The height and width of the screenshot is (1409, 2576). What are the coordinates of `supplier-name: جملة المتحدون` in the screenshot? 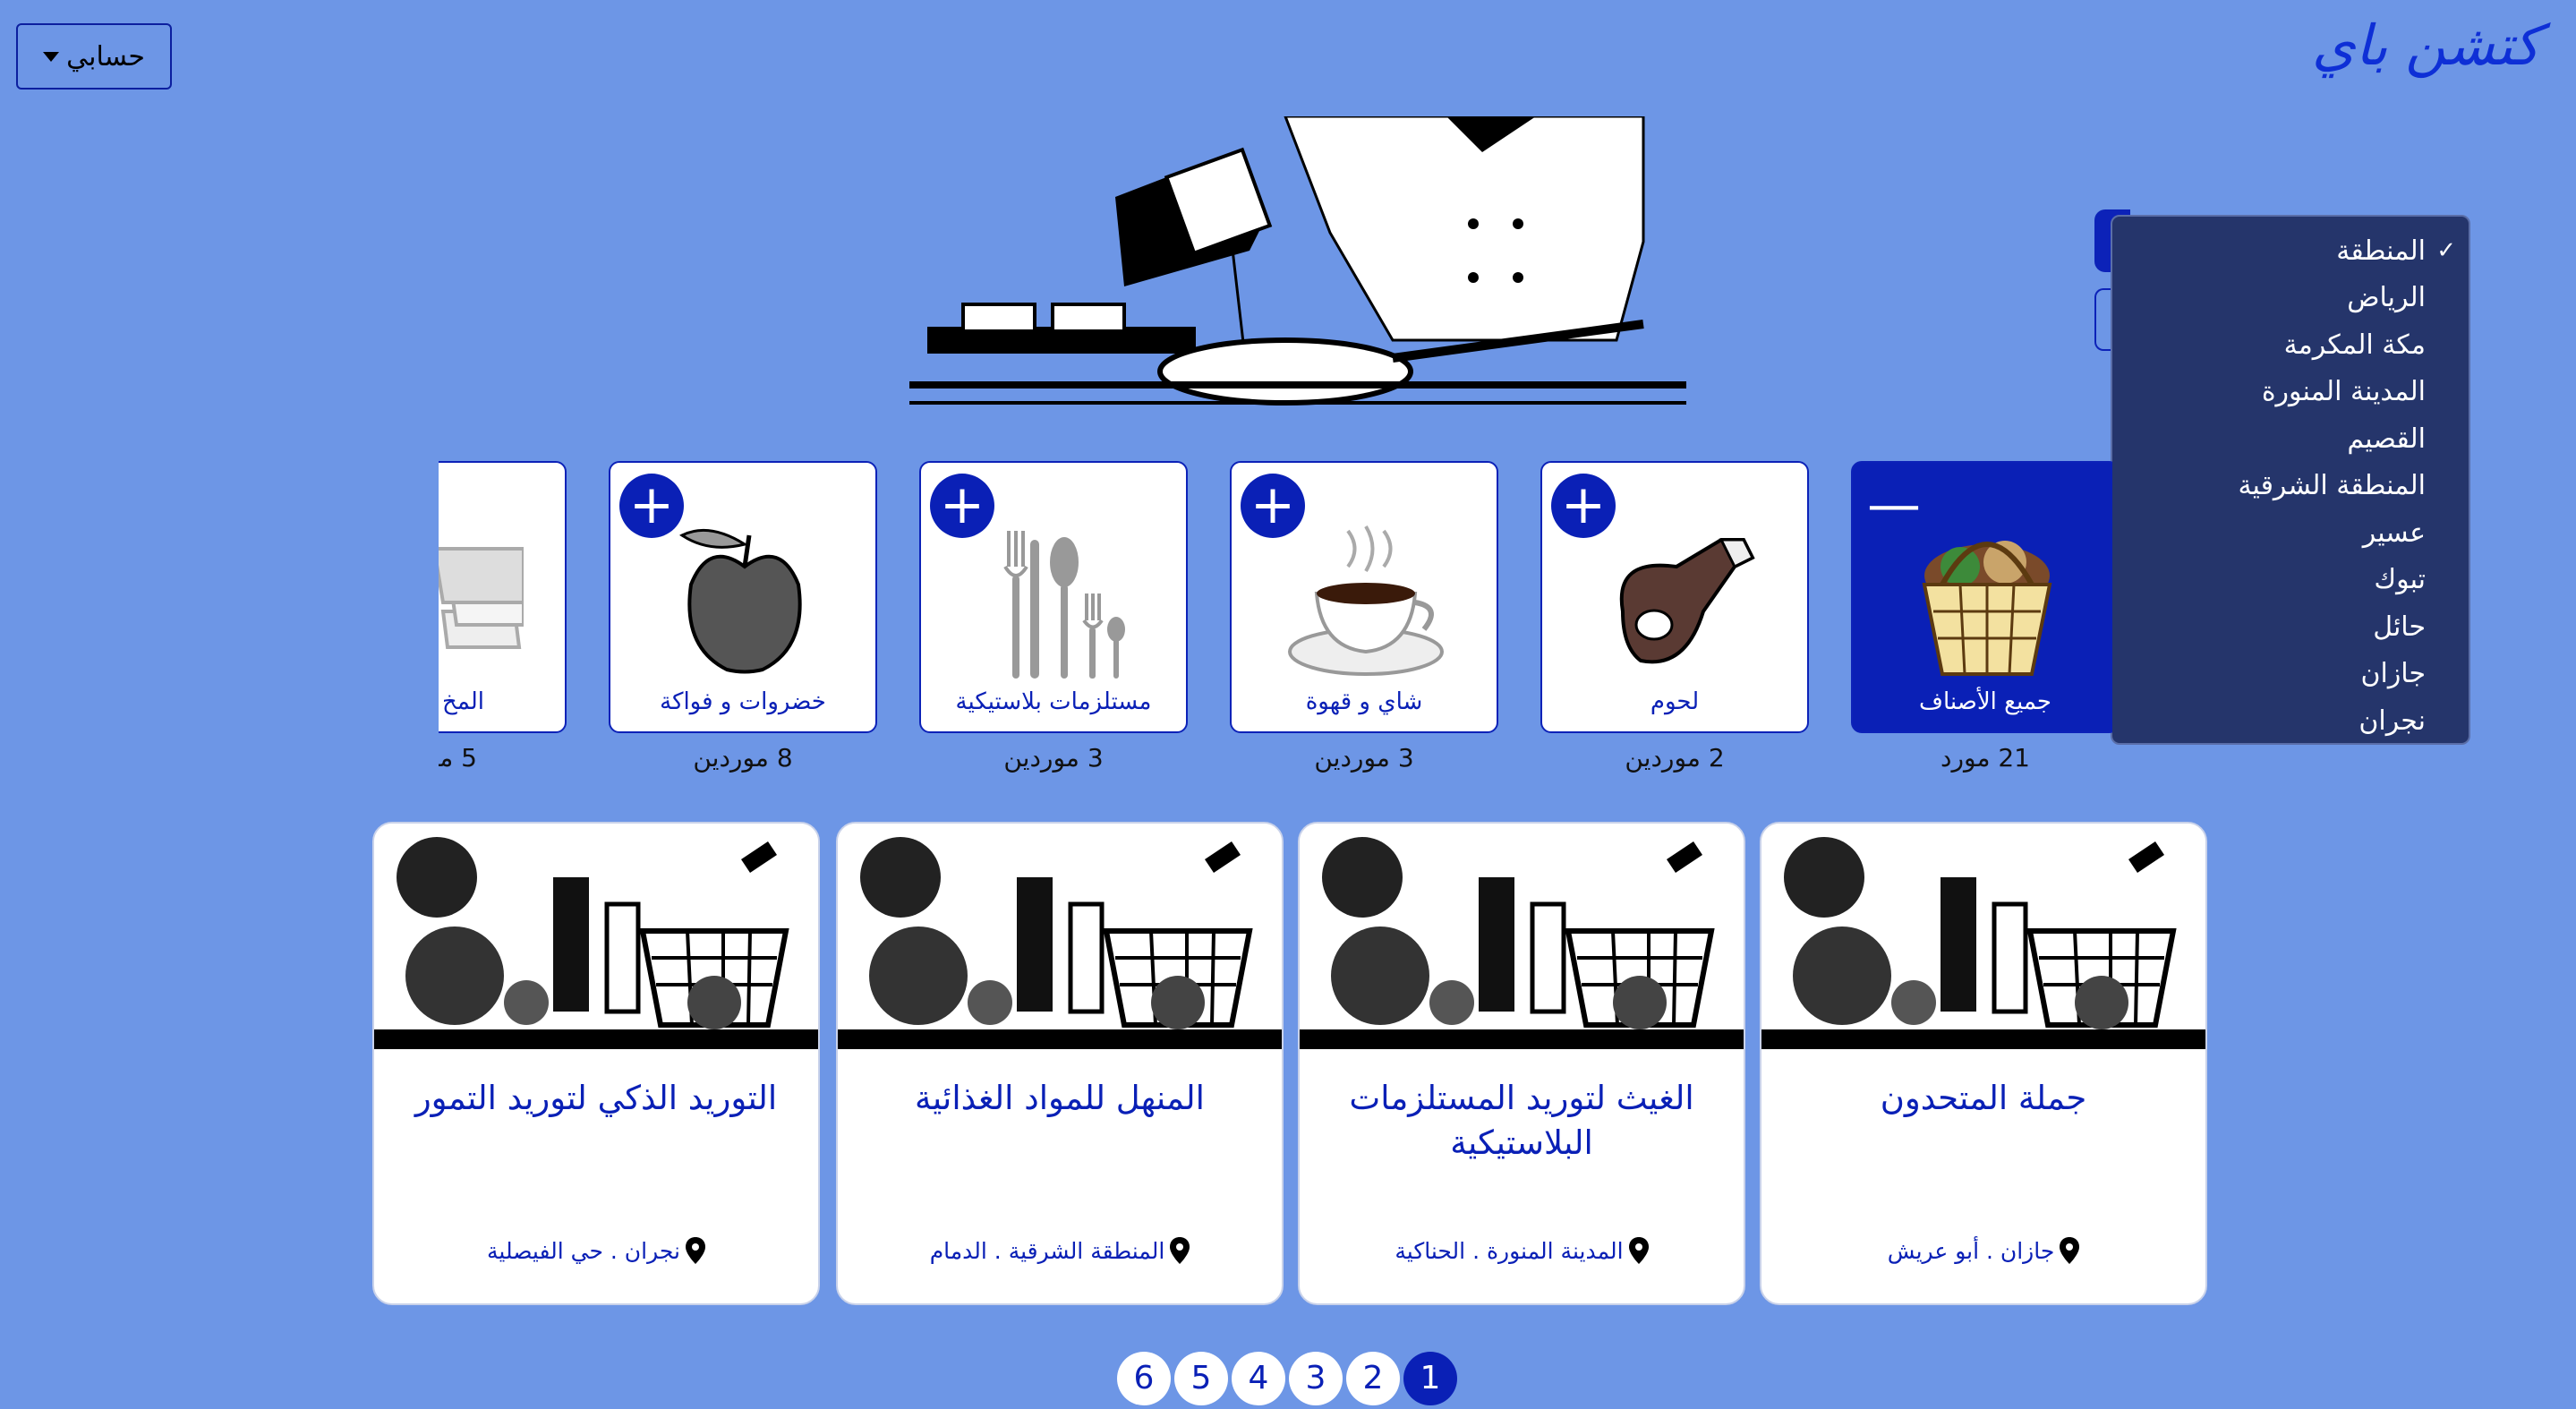 It's located at (1983, 1098).